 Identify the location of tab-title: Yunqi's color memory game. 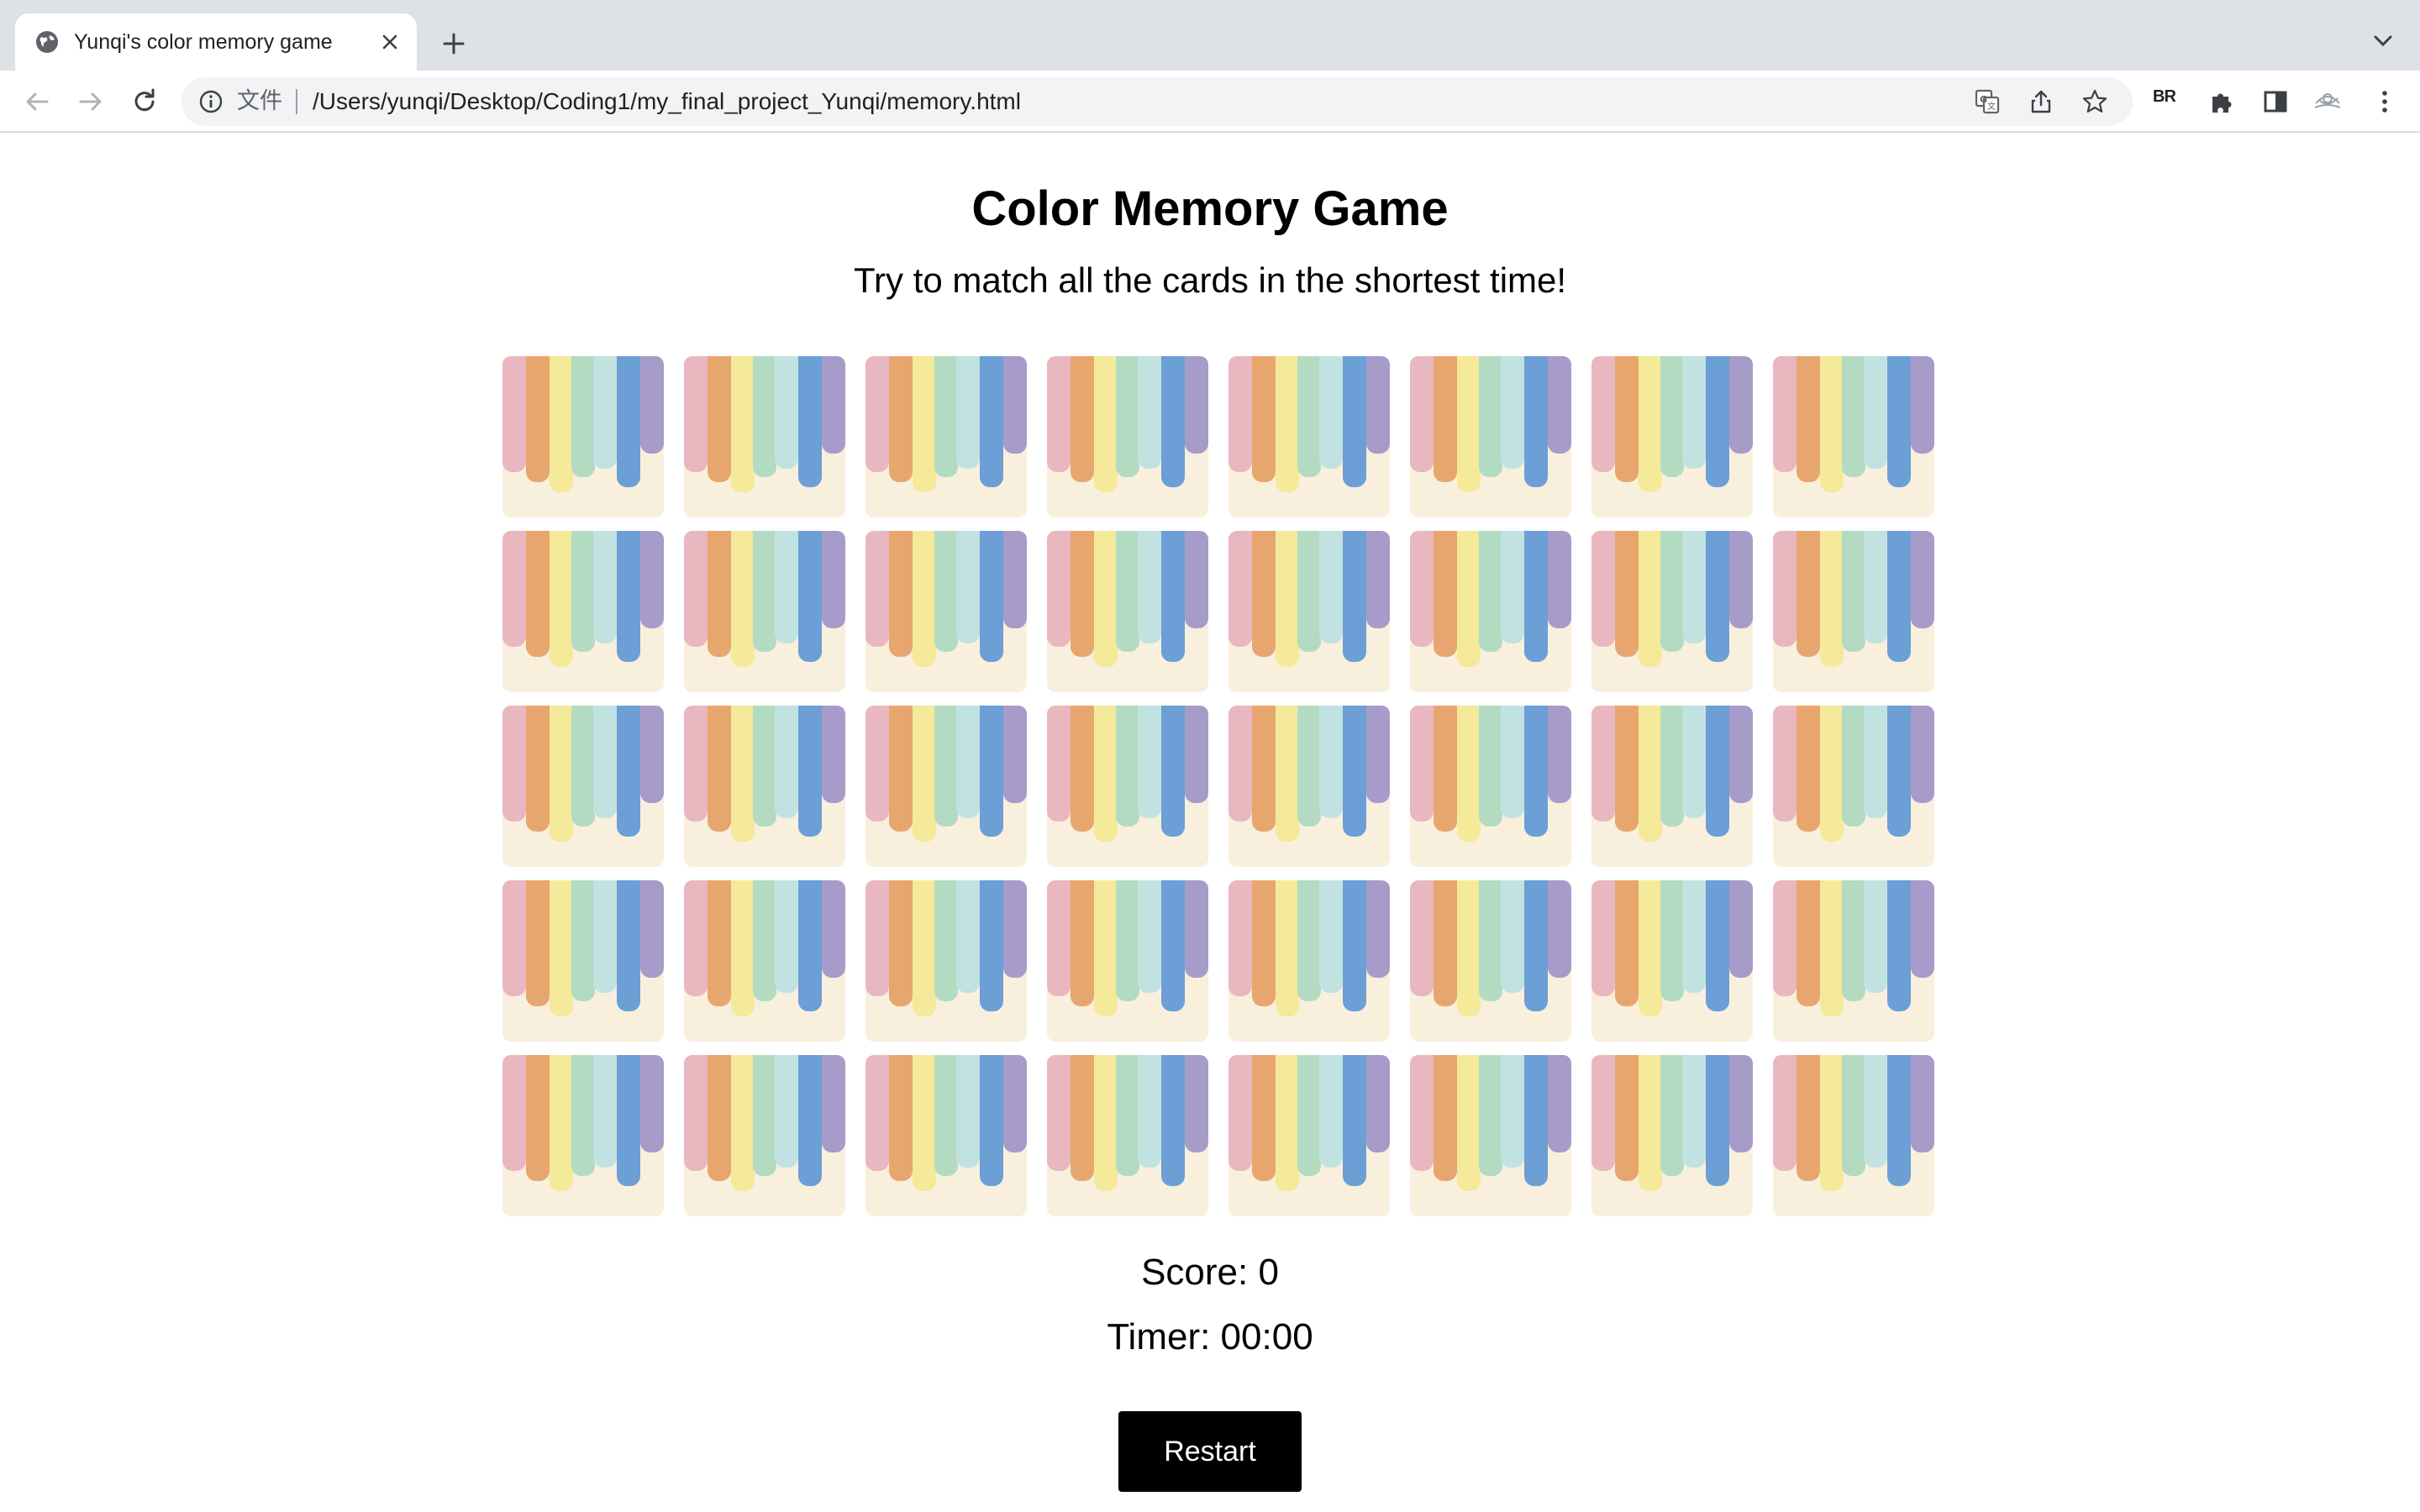
(203, 42).